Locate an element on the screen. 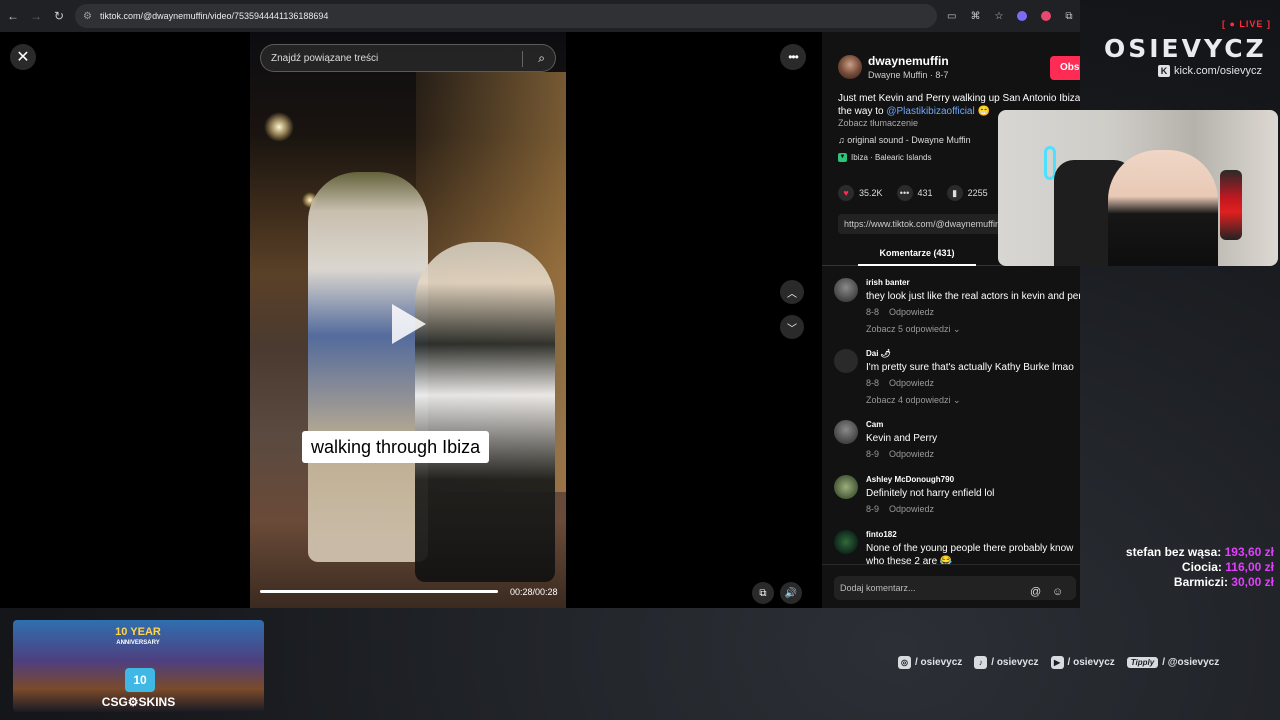 The image size is (1280, 720). follow-button: Obs is located at coordinates (1065, 68).